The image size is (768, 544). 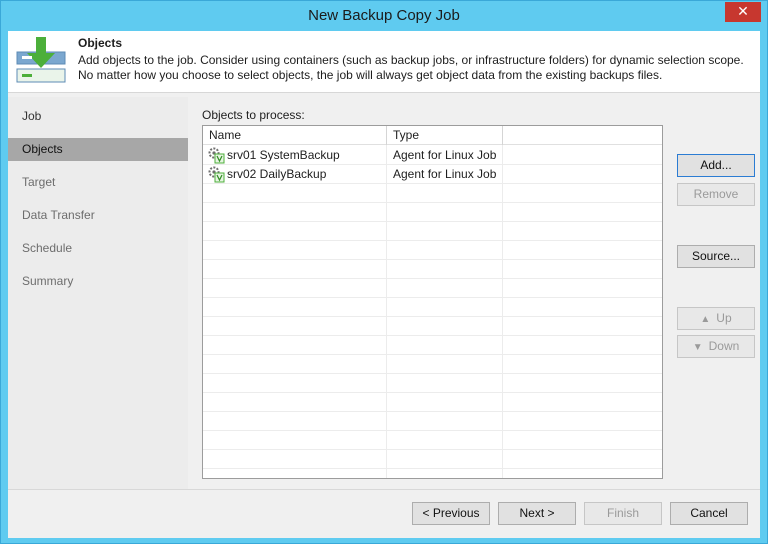 What do you see at coordinates (623, 513) in the screenshot?
I see `finish-button: Finish` at bounding box center [623, 513].